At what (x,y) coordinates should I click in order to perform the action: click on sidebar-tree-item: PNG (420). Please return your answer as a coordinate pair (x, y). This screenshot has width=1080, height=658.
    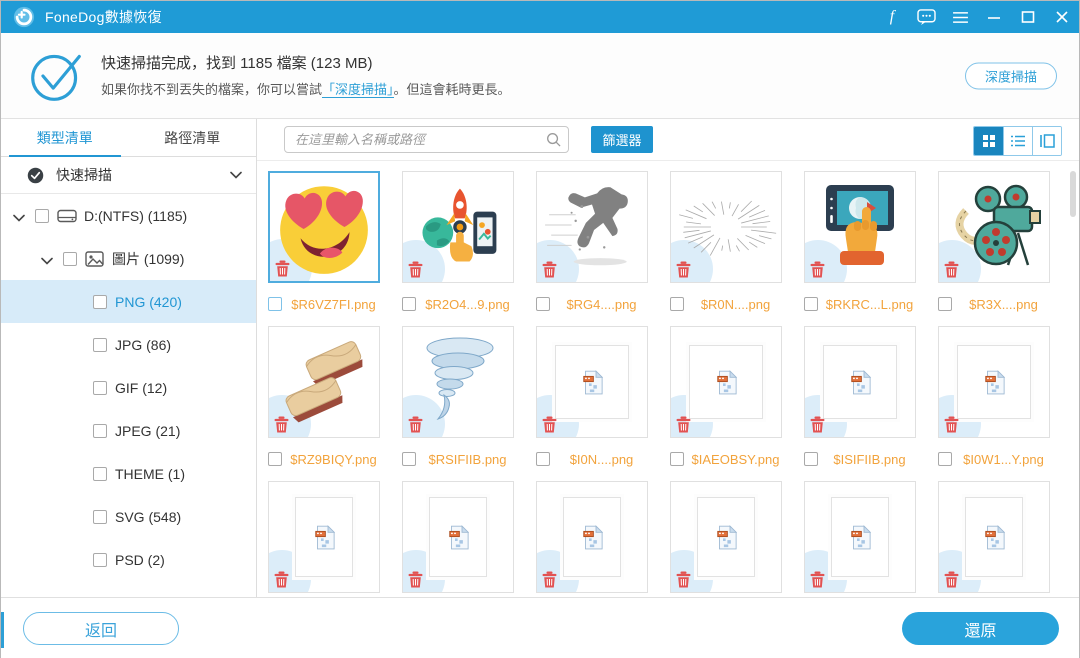
    Looking at the image, I should click on (128, 301).